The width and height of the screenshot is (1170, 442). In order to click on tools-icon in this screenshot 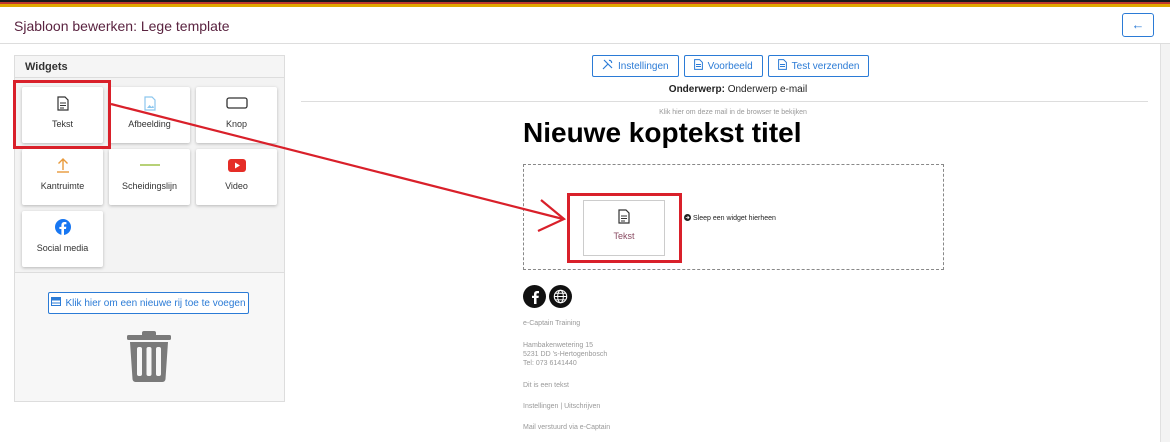, I will do `click(607, 66)`.